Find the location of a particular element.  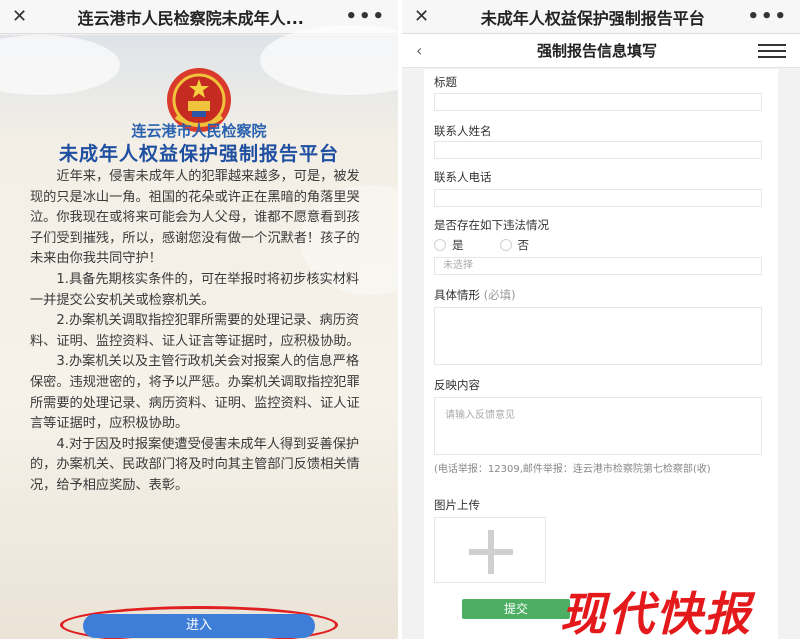

menu-icon is located at coordinates (772, 50).